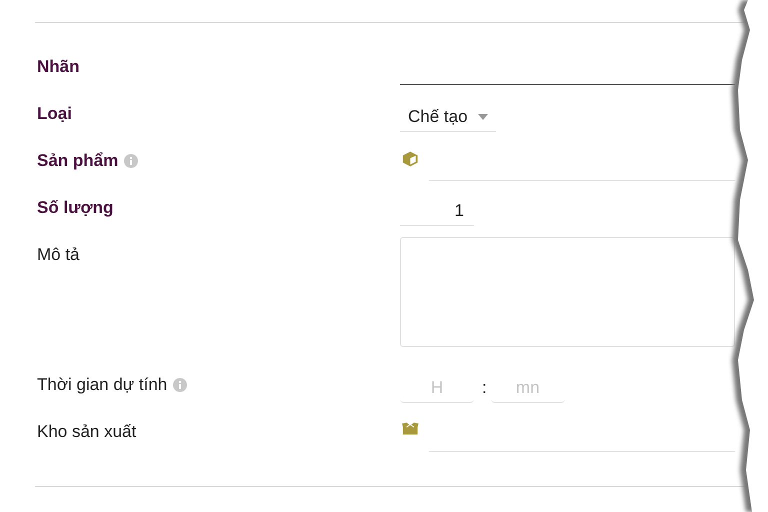  What do you see at coordinates (410, 159) in the screenshot?
I see `cube-icon` at bounding box center [410, 159].